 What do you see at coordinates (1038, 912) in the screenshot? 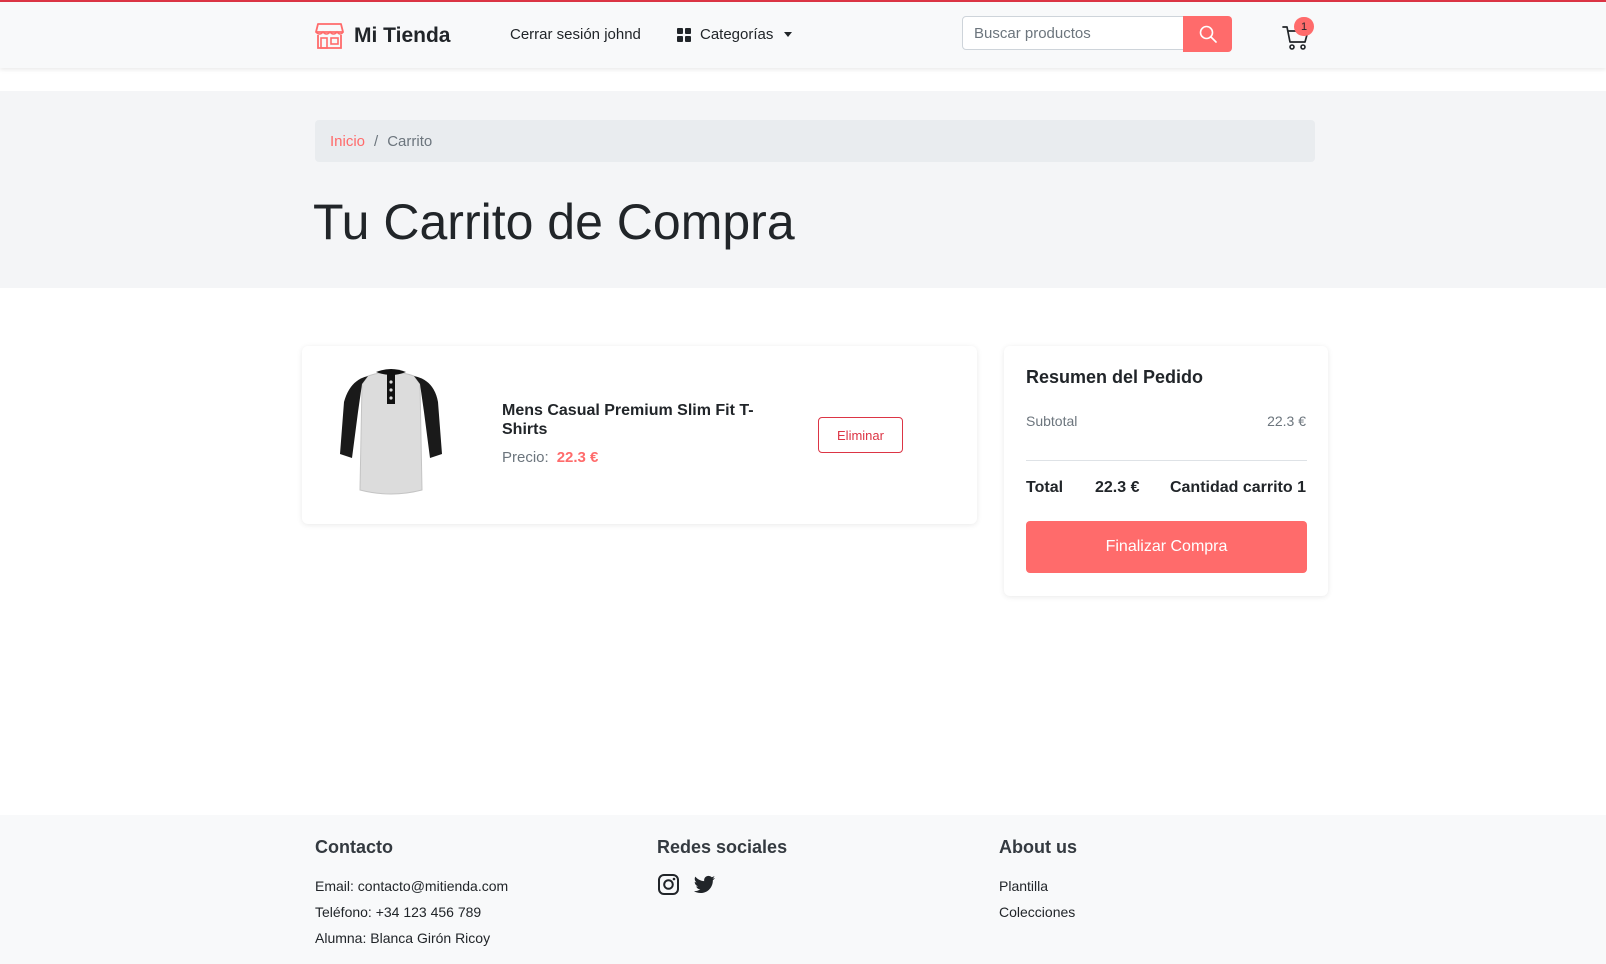
I see `footer-link-colecciones: Colecciones` at bounding box center [1038, 912].